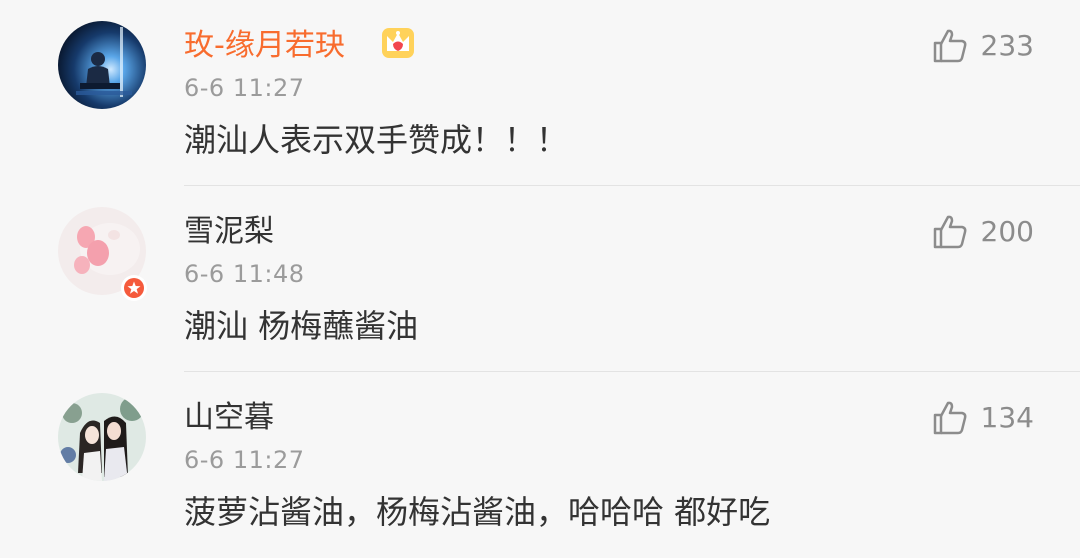 The width and height of the screenshot is (1080, 558). What do you see at coordinates (264, 46) in the screenshot?
I see `username: 玫-缘月若玦` at bounding box center [264, 46].